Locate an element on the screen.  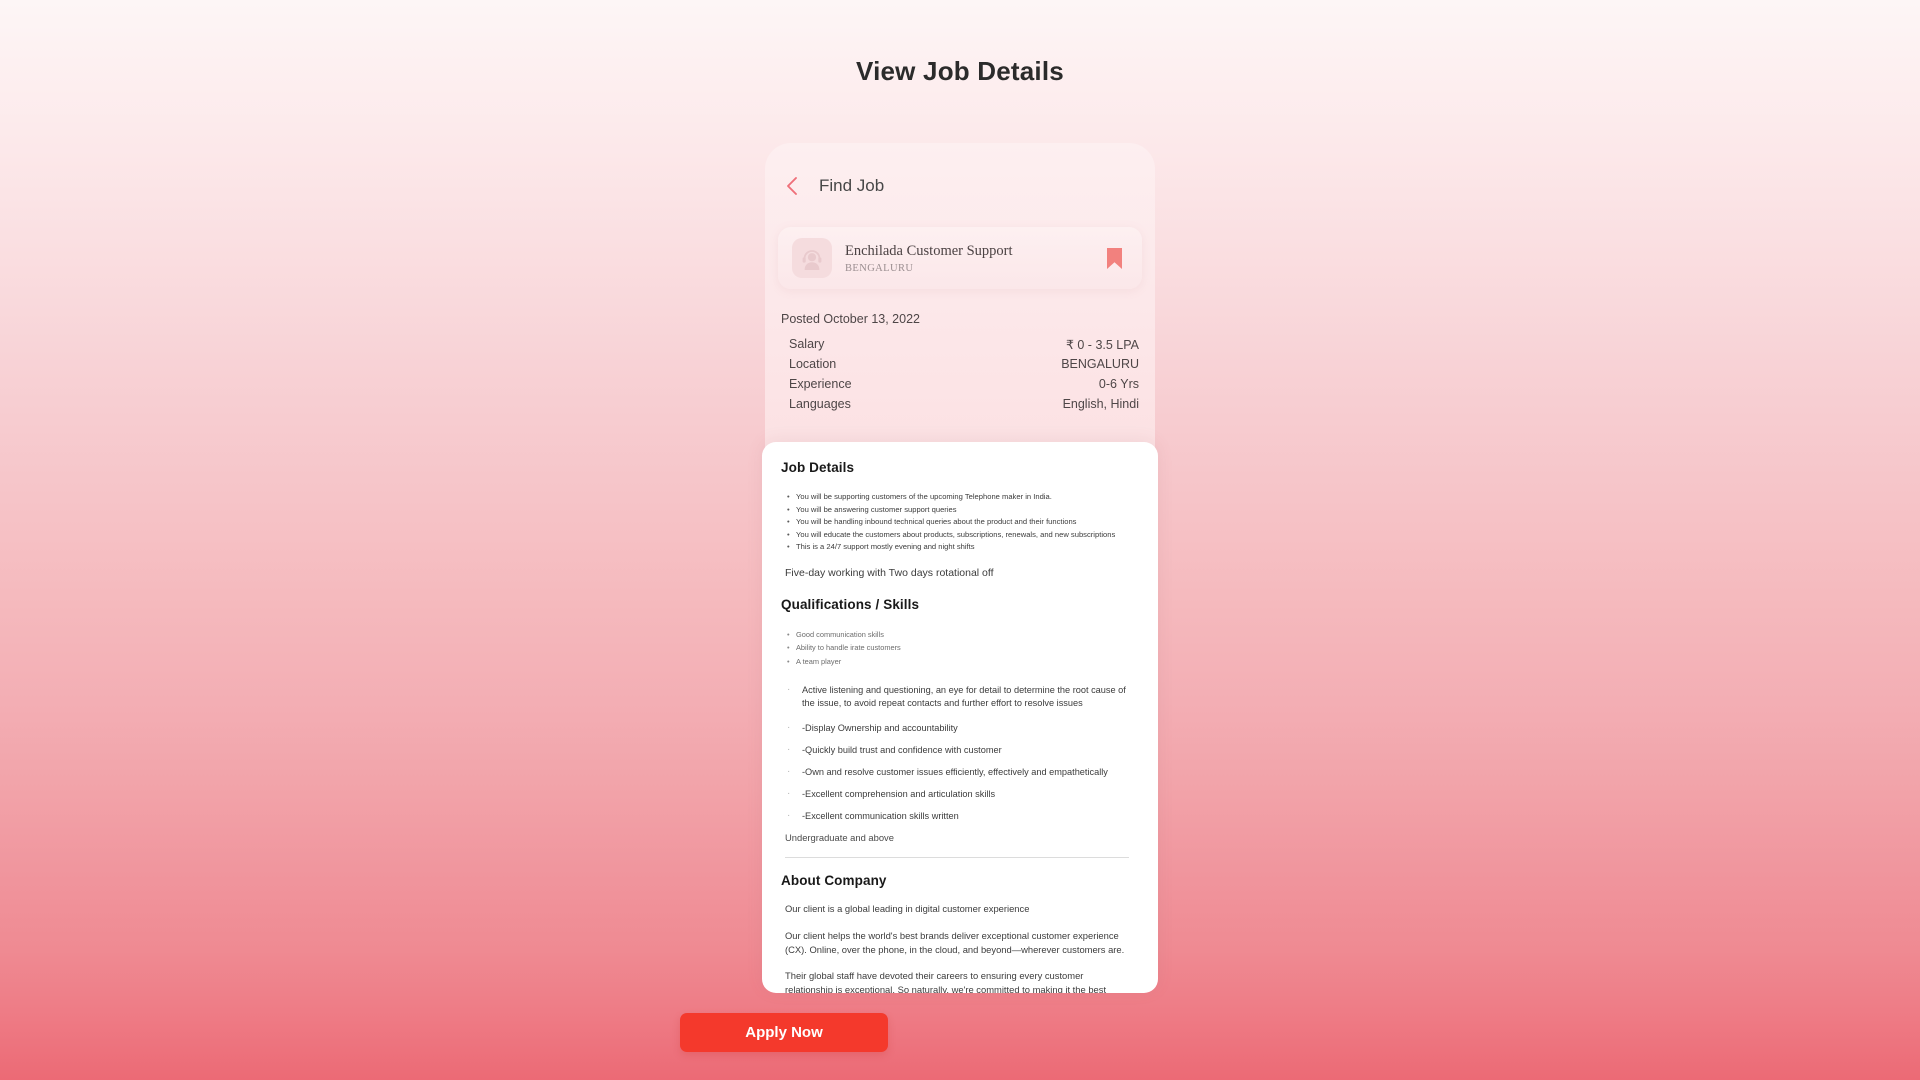
info-label: Languages is located at coordinates (820, 404).